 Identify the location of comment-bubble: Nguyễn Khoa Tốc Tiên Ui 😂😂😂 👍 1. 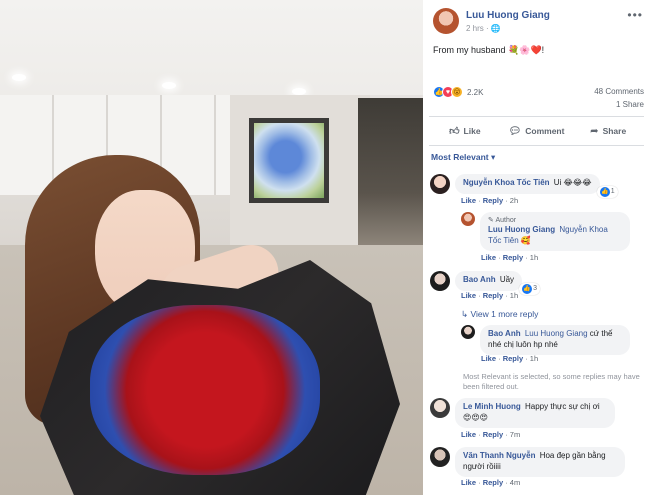
(536, 186).